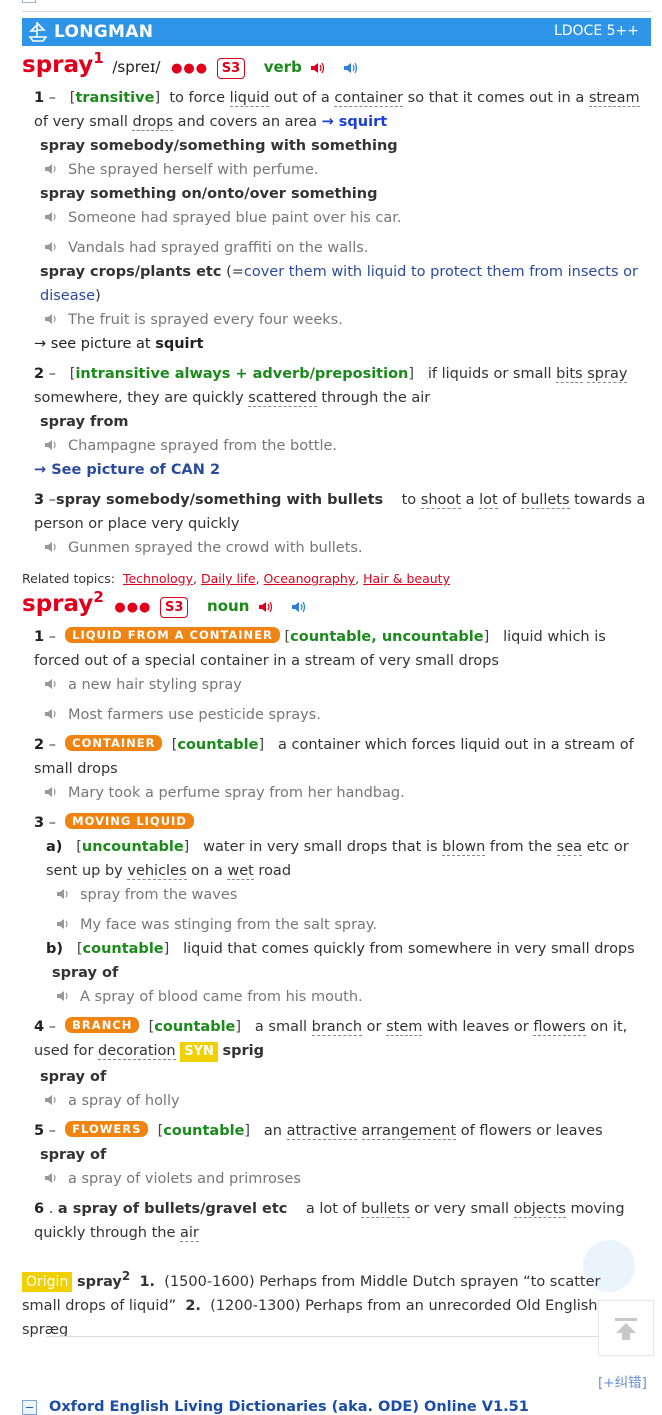 The image size is (662, 1415). Describe the element at coordinates (129, 821) in the screenshot. I see `signpost-label: MOVING LIQUID` at that location.